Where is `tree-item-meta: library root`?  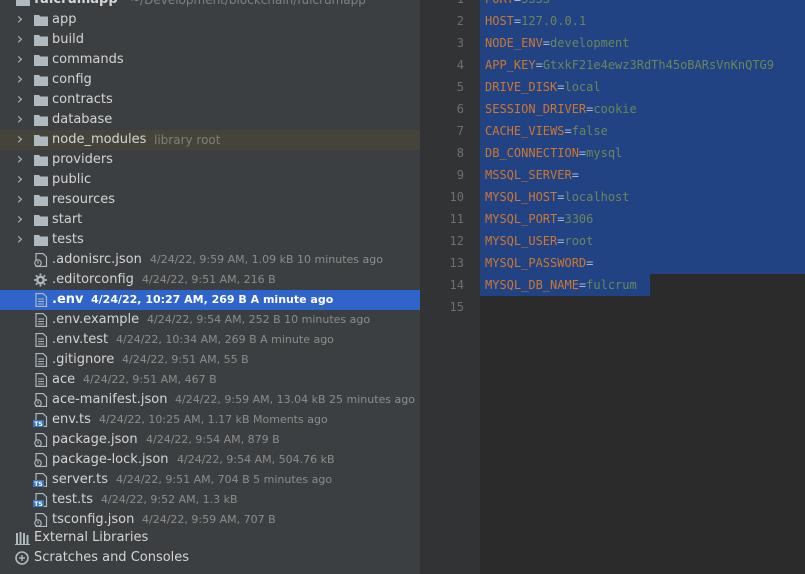
tree-item-meta: library root is located at coordinates (187, 140).